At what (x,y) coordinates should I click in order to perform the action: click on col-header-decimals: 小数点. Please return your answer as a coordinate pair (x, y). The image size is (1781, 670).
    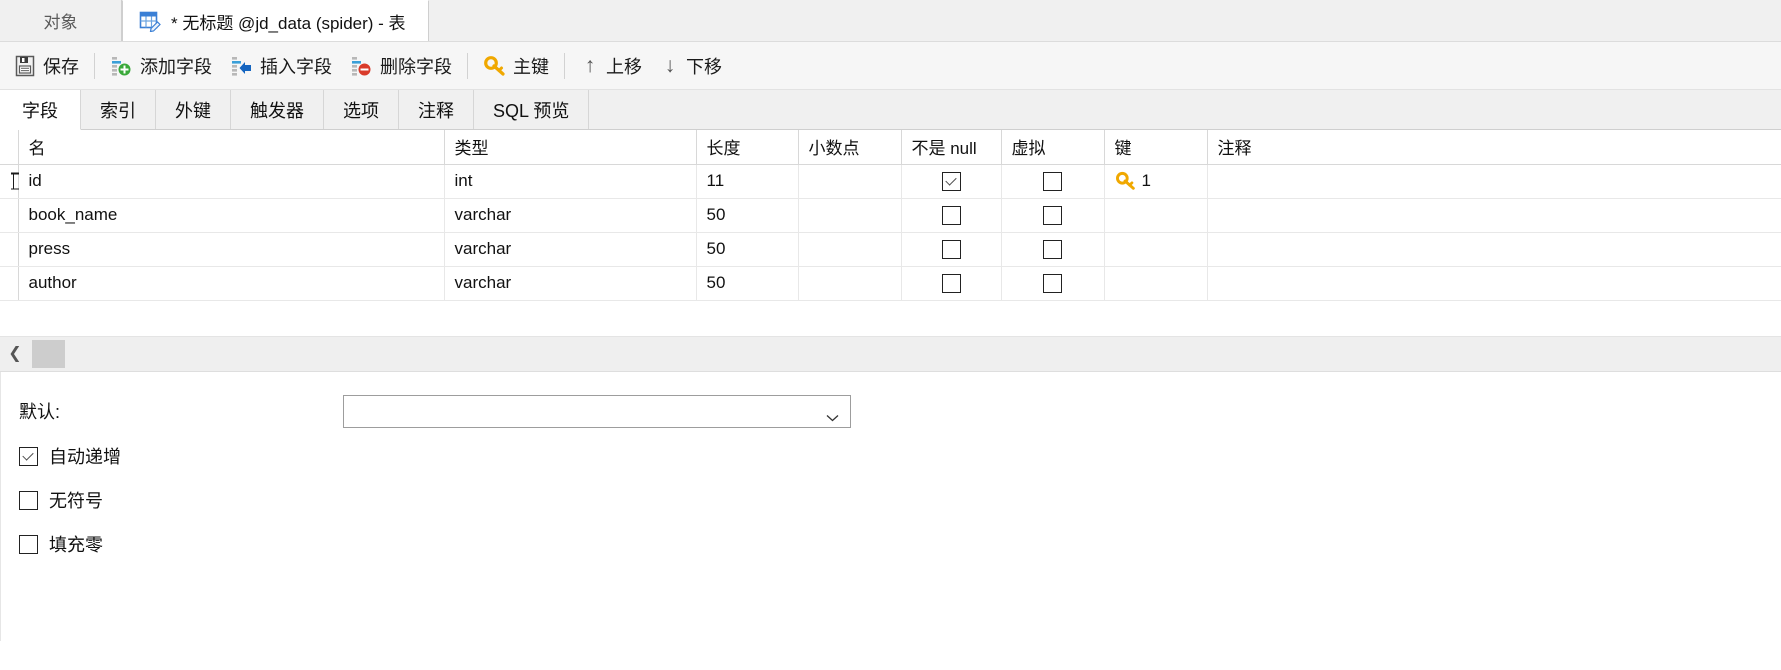
    Looking at the image, I should click on (850, 147).